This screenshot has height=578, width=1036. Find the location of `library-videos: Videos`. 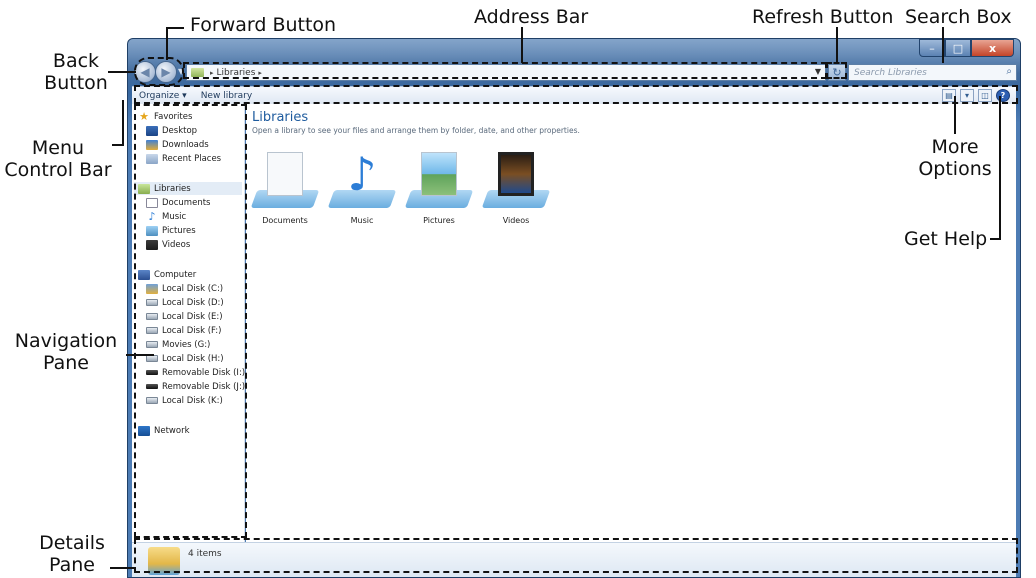

library-videos: Videos is located at coordinates (516, 186).